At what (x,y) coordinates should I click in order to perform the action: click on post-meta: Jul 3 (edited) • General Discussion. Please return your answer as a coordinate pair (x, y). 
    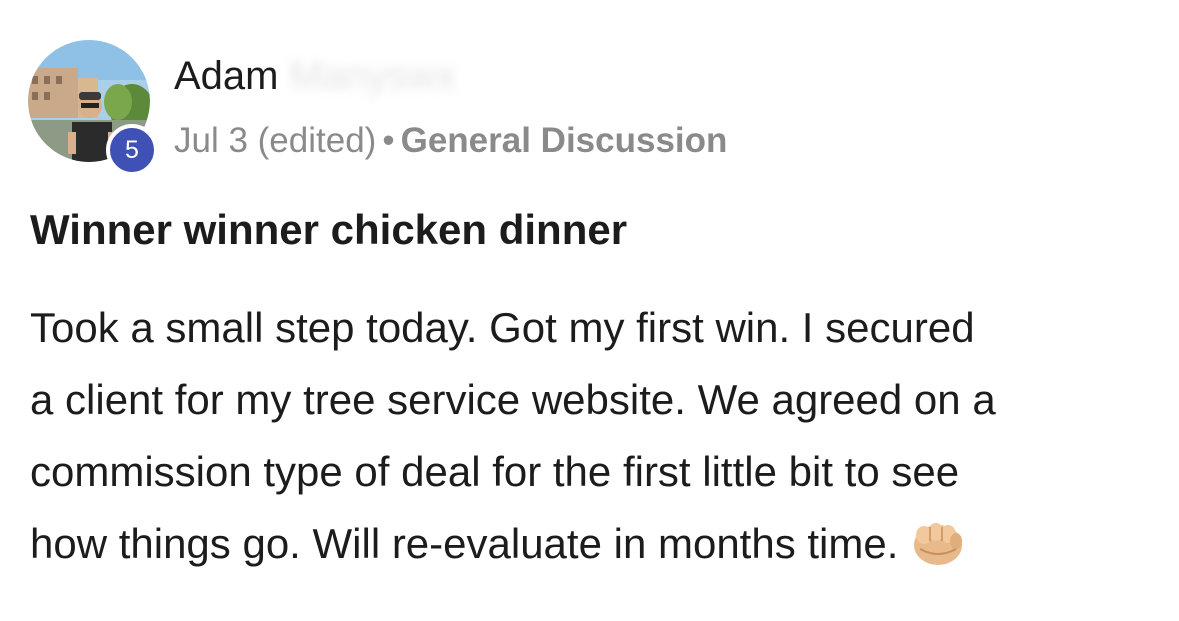
    Looking at the image, I should click on (450, 141).